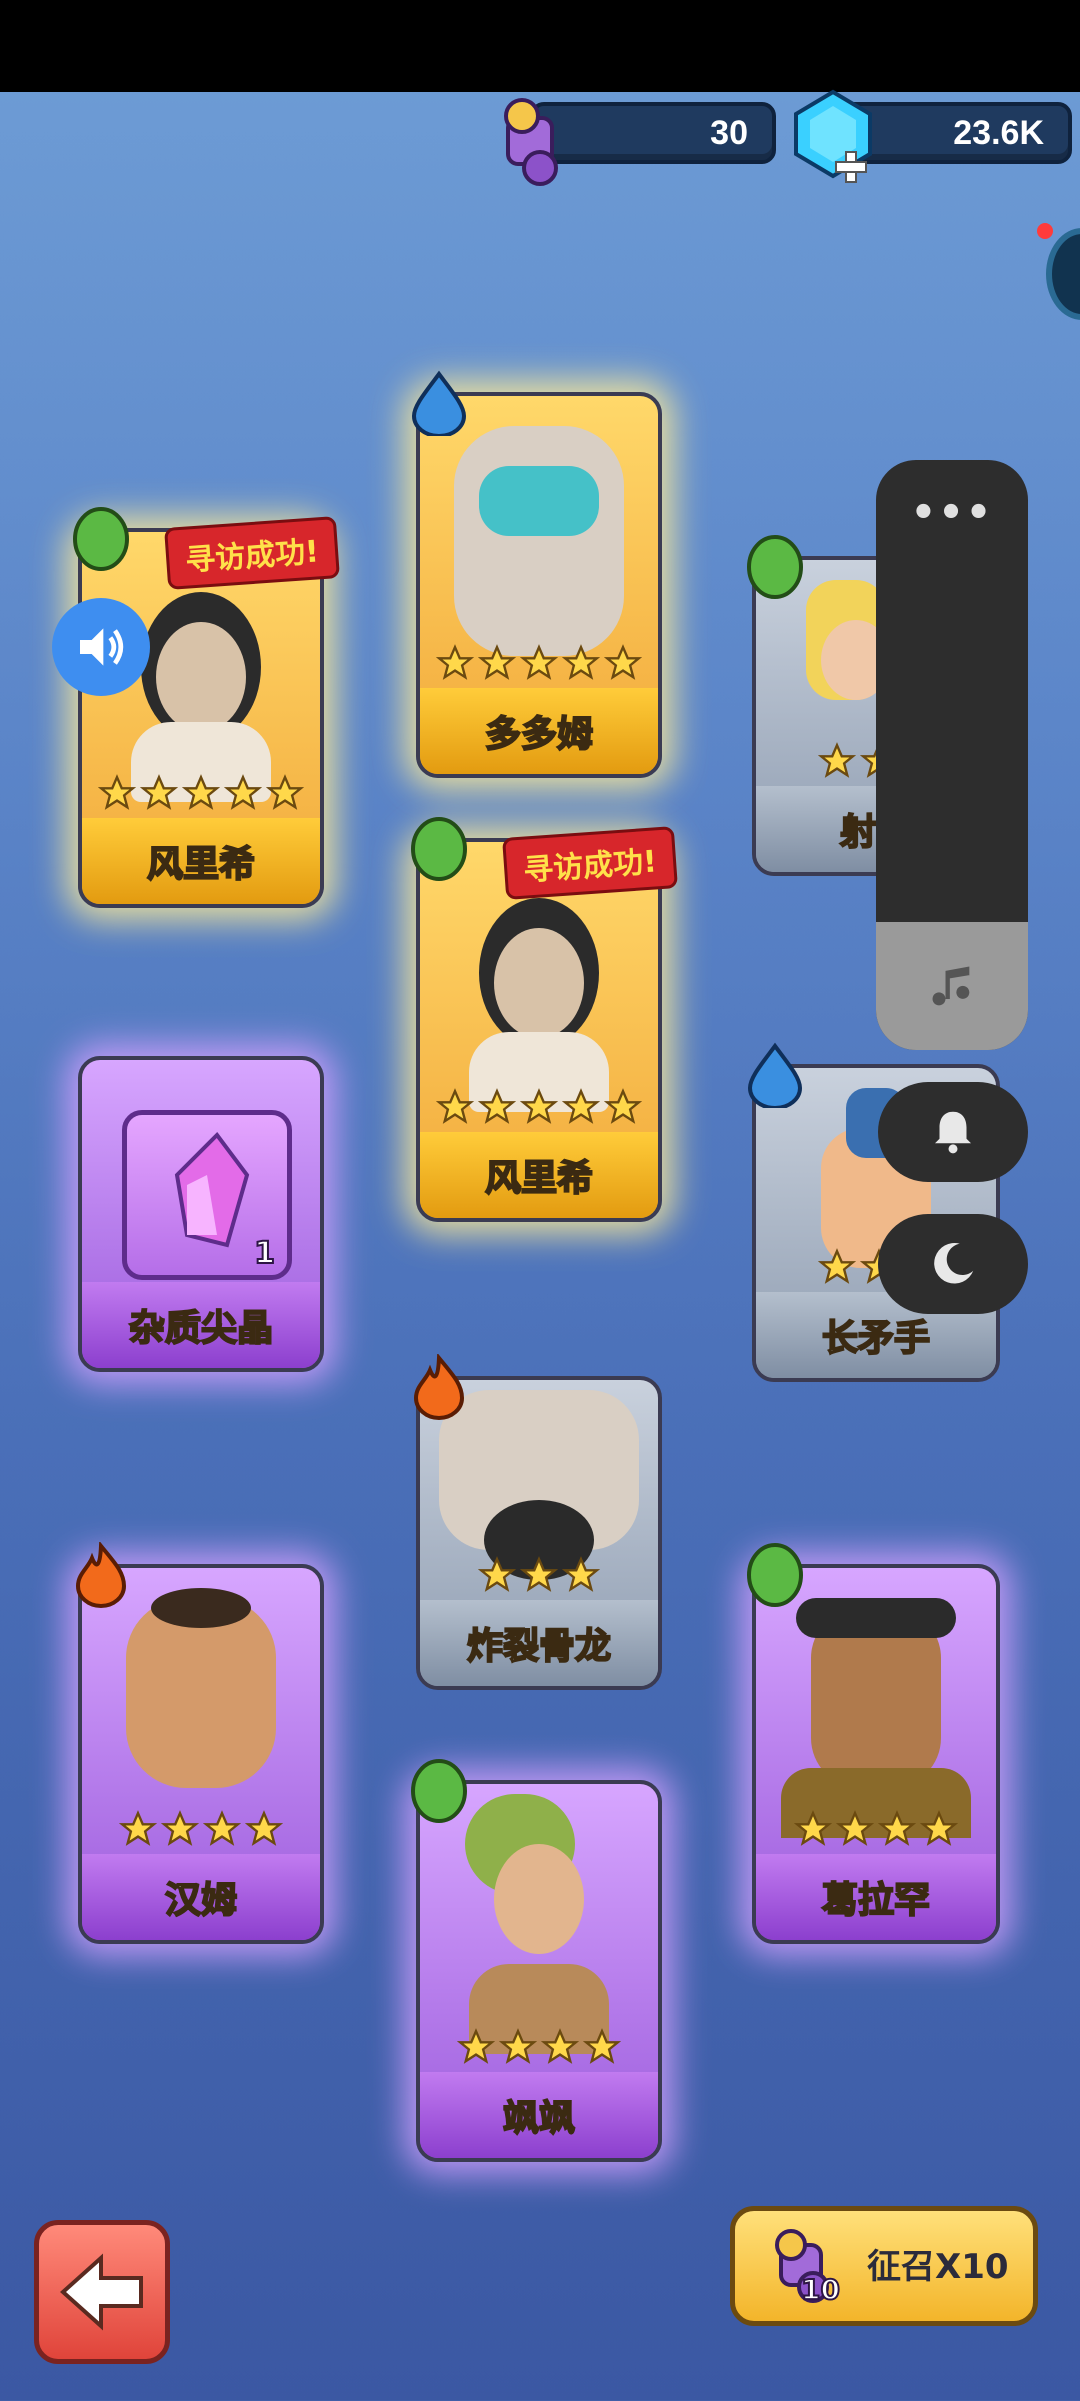 This screenshot has width=1080, height=2401. What do you see at coordinates (876, 1897) in the screenshot?
I see `hero-name: 葛拉罕` at bounding box center [876, 1897].